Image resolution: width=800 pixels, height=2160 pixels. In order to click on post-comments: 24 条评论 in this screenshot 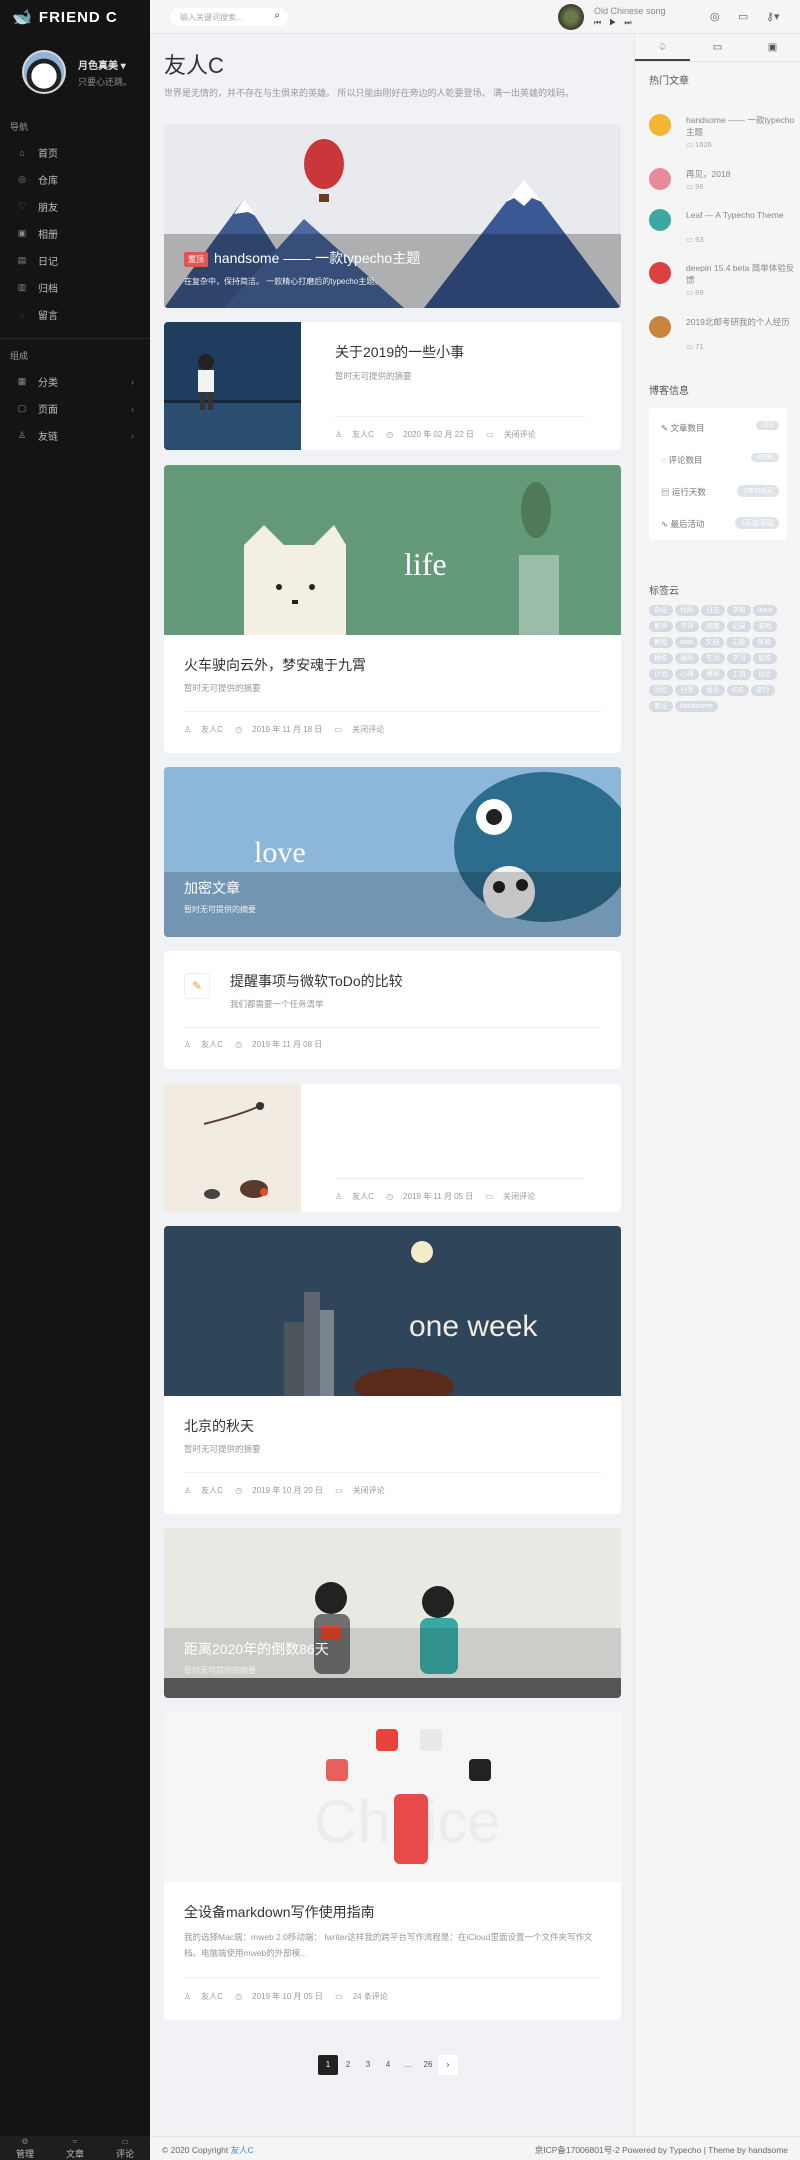, I will do `click(370, 1996)`.